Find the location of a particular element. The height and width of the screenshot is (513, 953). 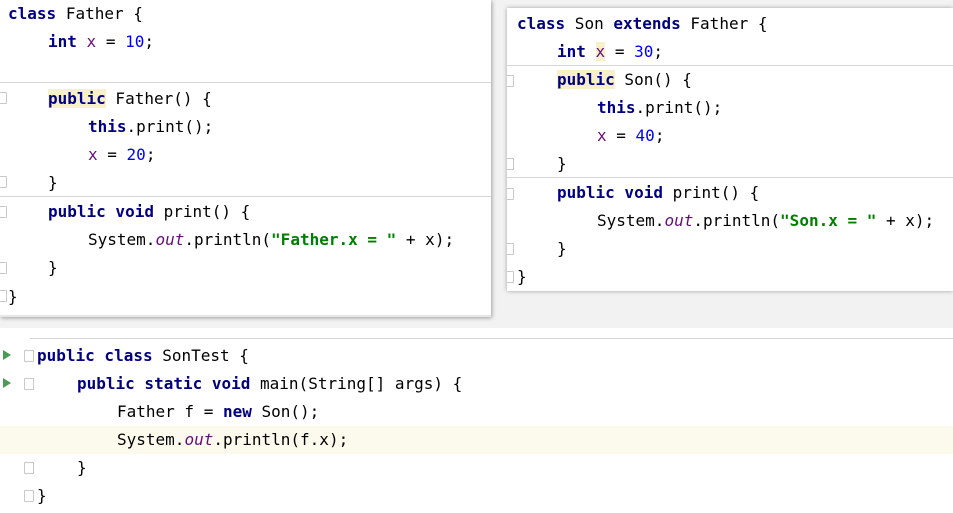

constructor-call: Son(); is located at coordinates (285, 411).